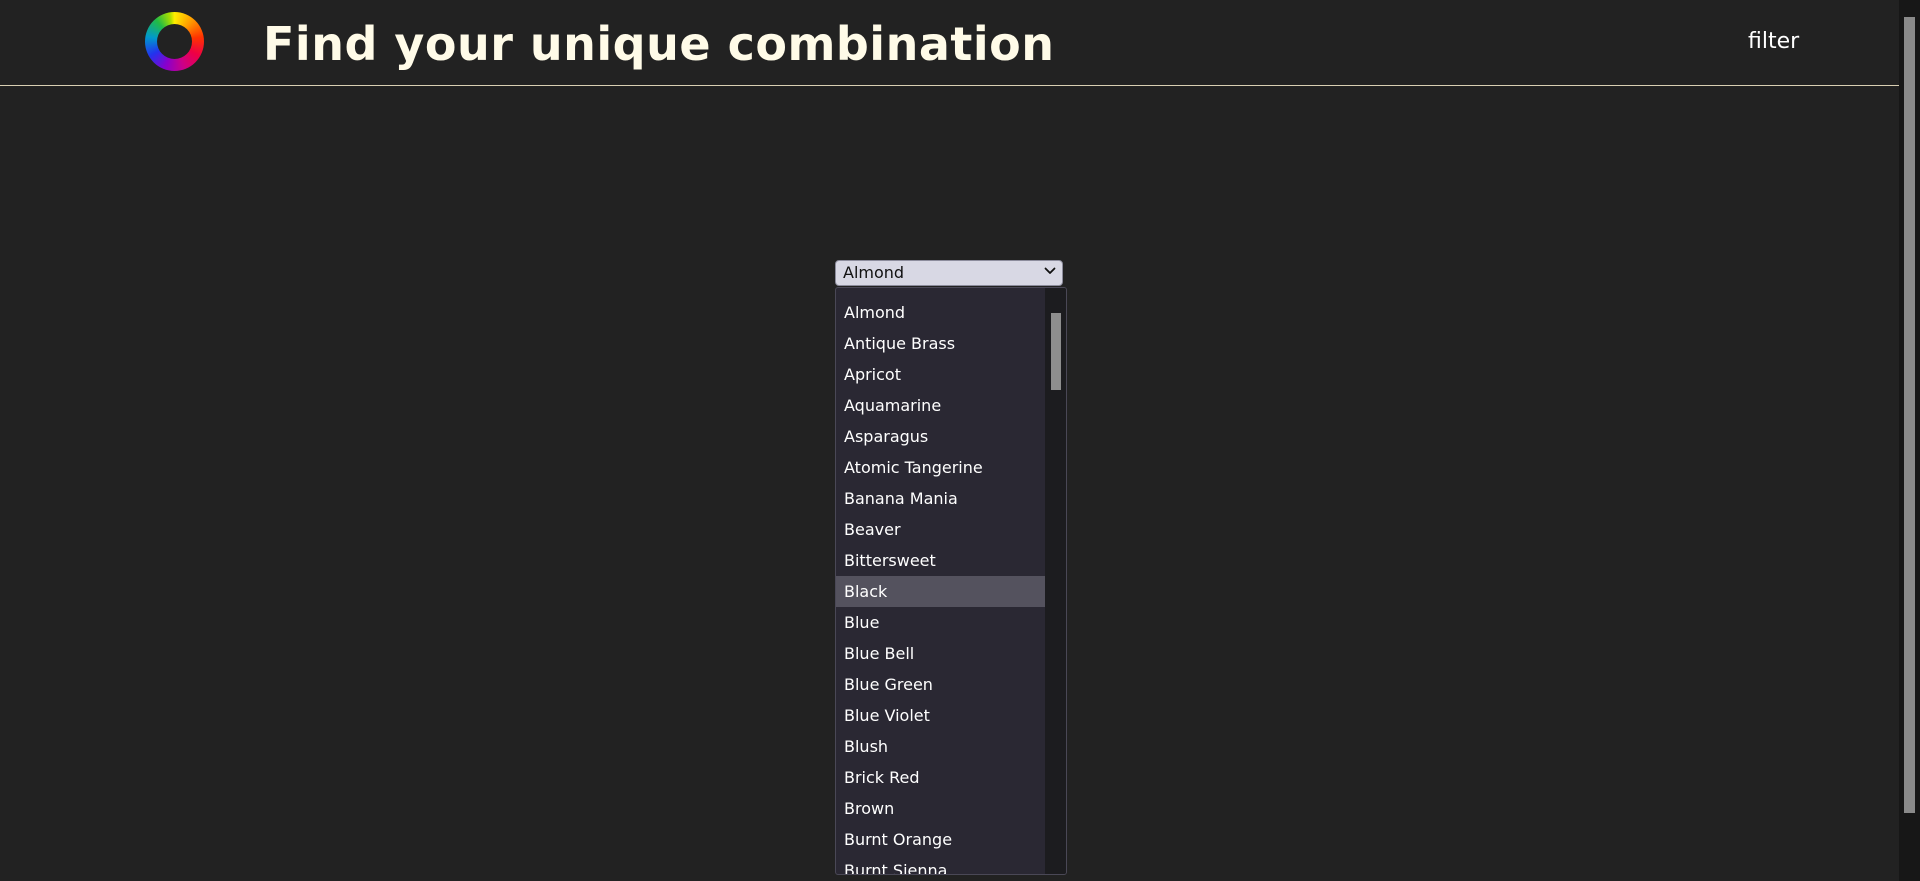  Describe the element at coordinates (1050, 270) in the screenshot. I see `chevron-down-svg` at that location.